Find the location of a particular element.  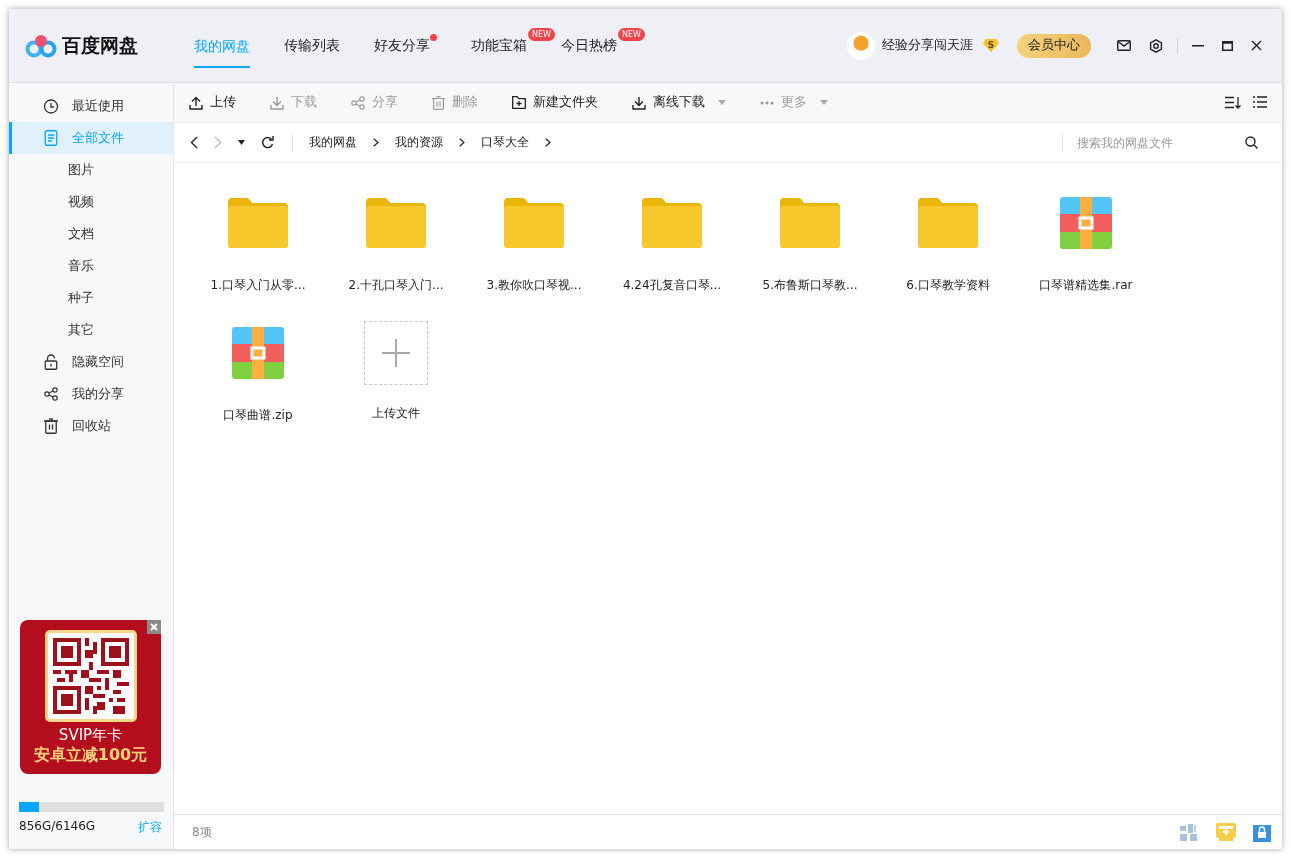

toolbar-button: 新建文件夹 is located at coordinates (561, 102).